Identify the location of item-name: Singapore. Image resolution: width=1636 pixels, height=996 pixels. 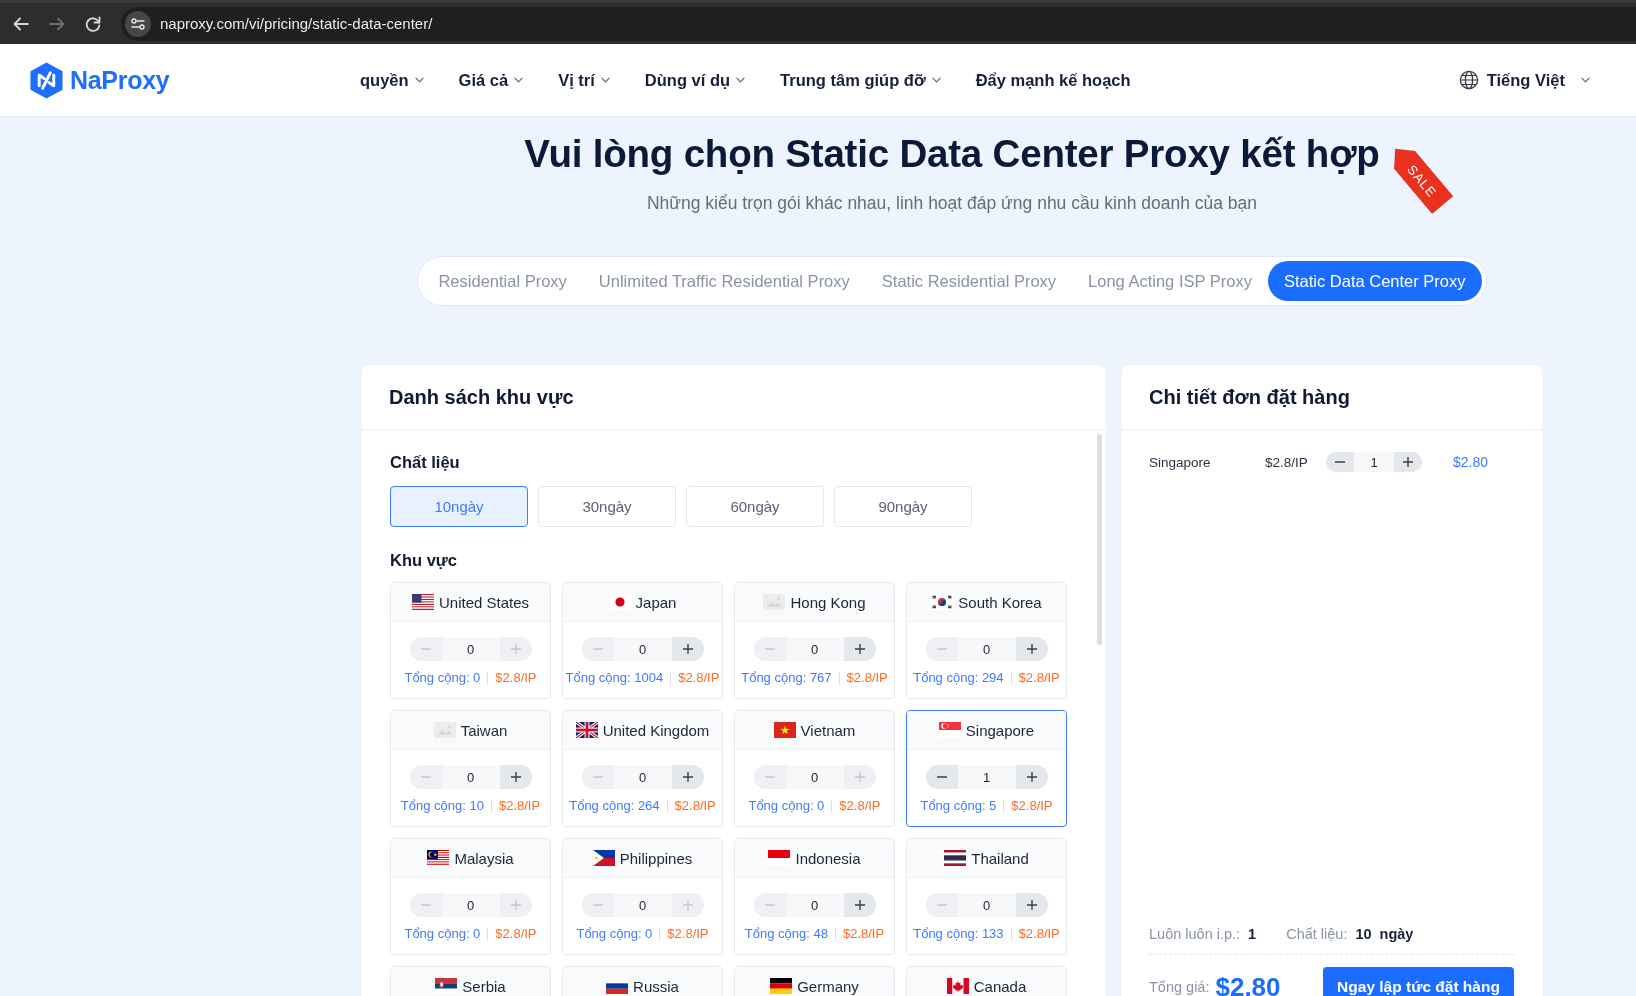
(1180, 462).